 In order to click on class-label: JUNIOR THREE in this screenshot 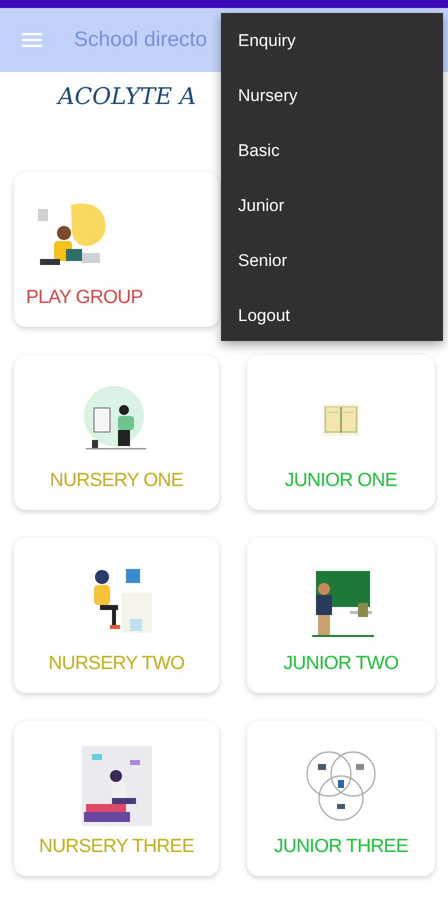, I will do `click(341, 847)`.